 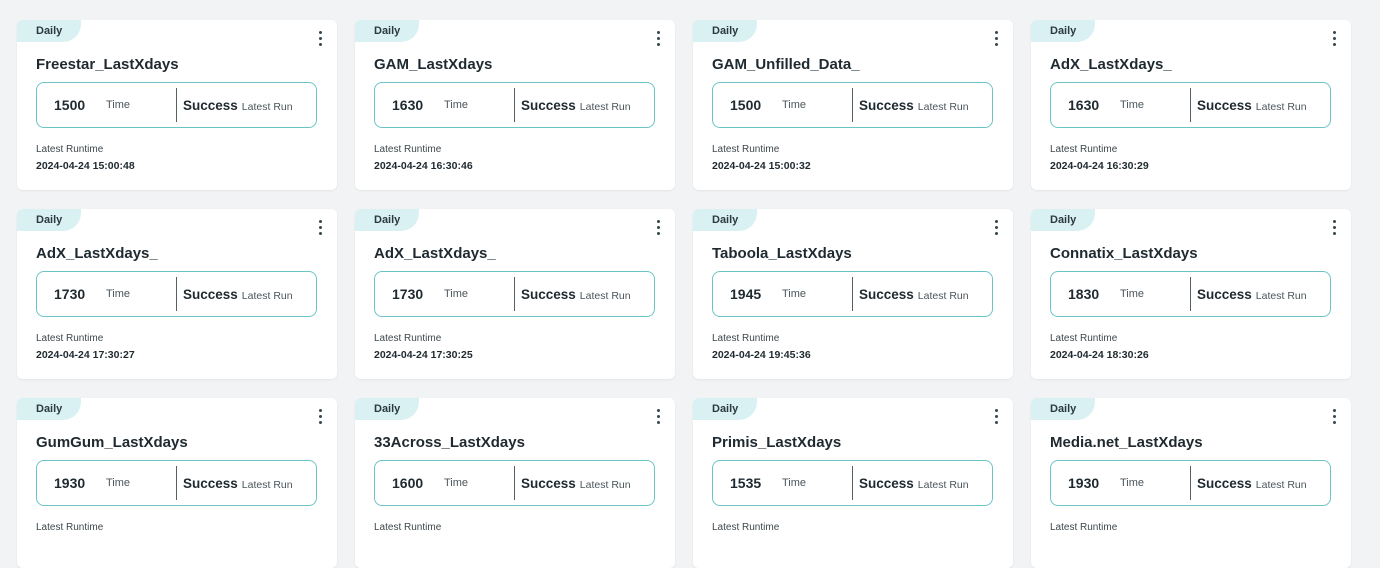 What do you see at coordinates (1111, 64) in the screenshot?
I see `job-name: AdX_LastXdays_` at bounding box center [1111, 64].